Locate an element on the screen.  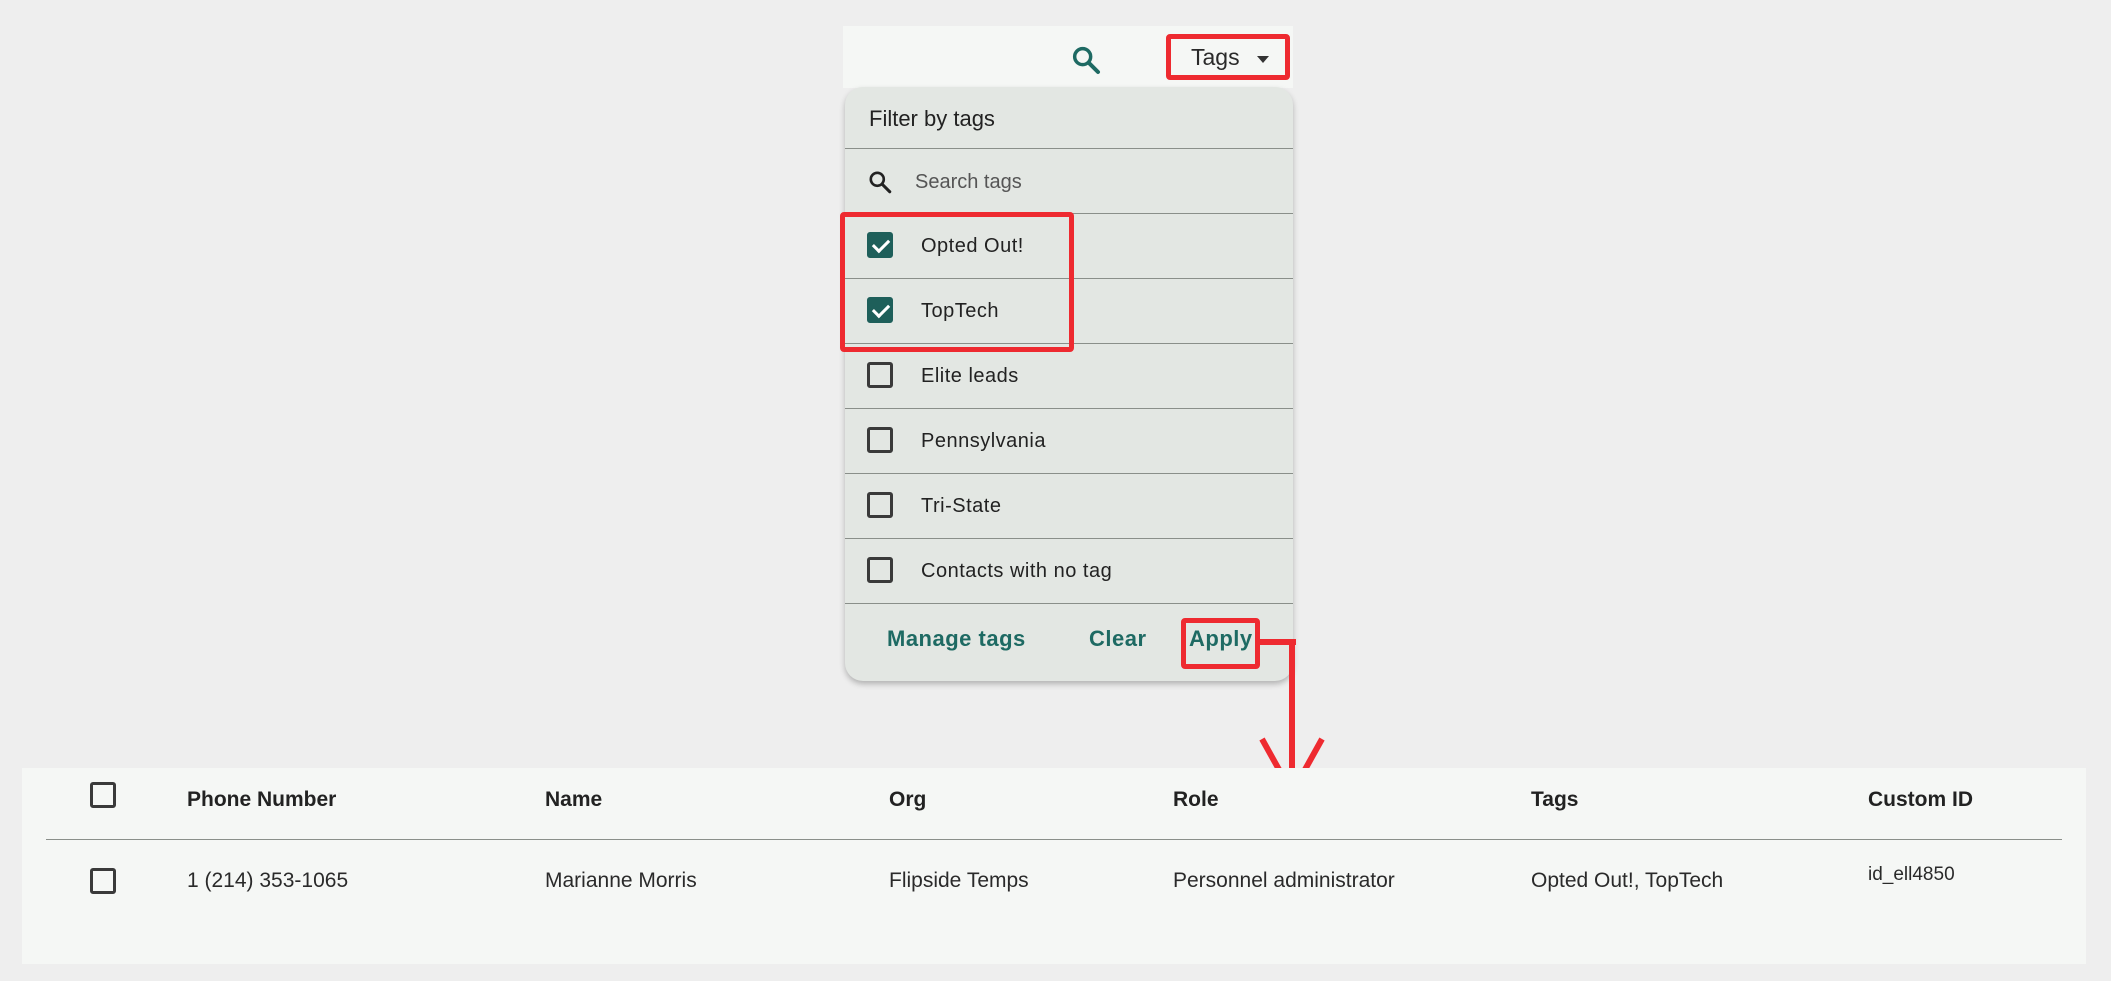
column-header-phone: Phone Number is located at coordinates (261, 800).